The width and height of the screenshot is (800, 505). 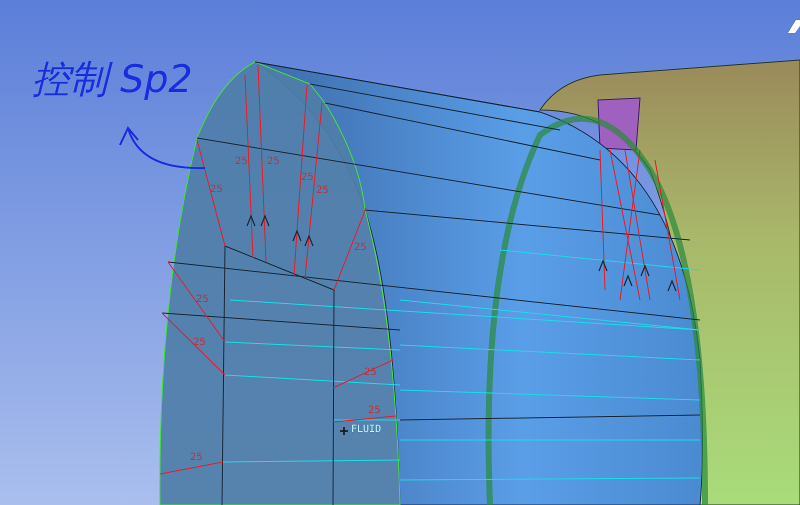 What do you see at coordinates (794, 26) in the screenshot?
I see `logo-icon` at bounding box center [794, 26].